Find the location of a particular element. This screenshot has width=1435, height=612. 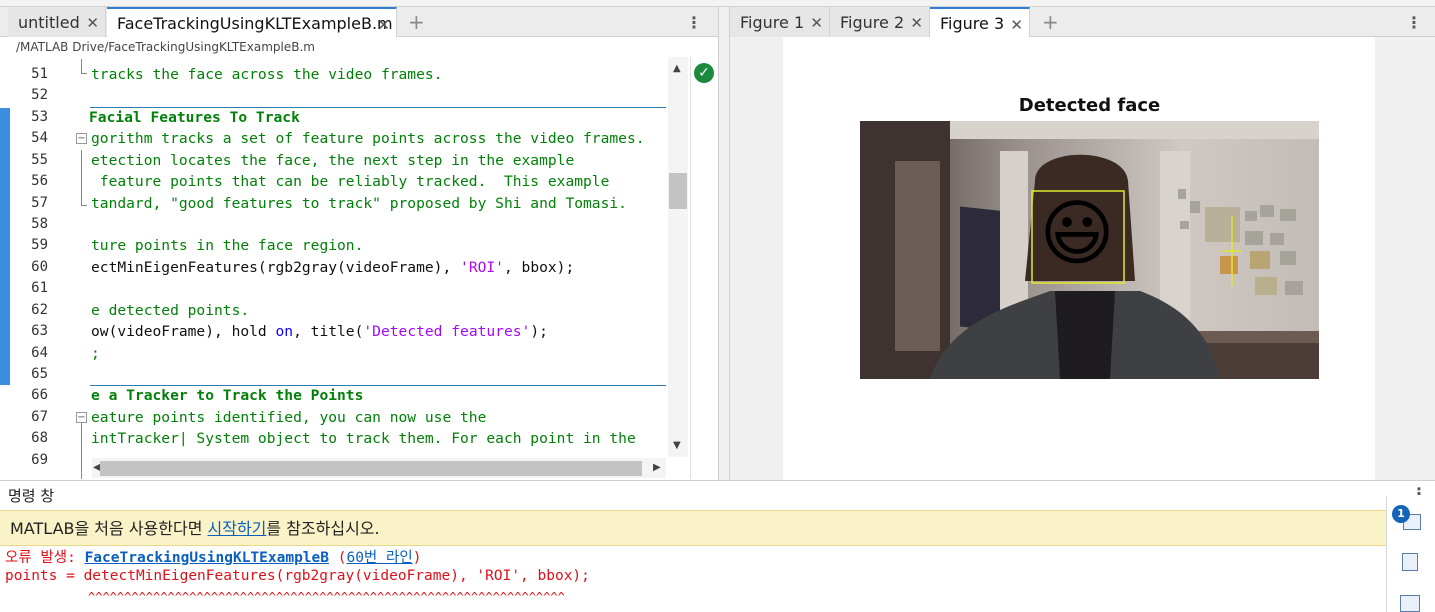

scroll-right-icon: ▶ is located at coordinates (657, 467).